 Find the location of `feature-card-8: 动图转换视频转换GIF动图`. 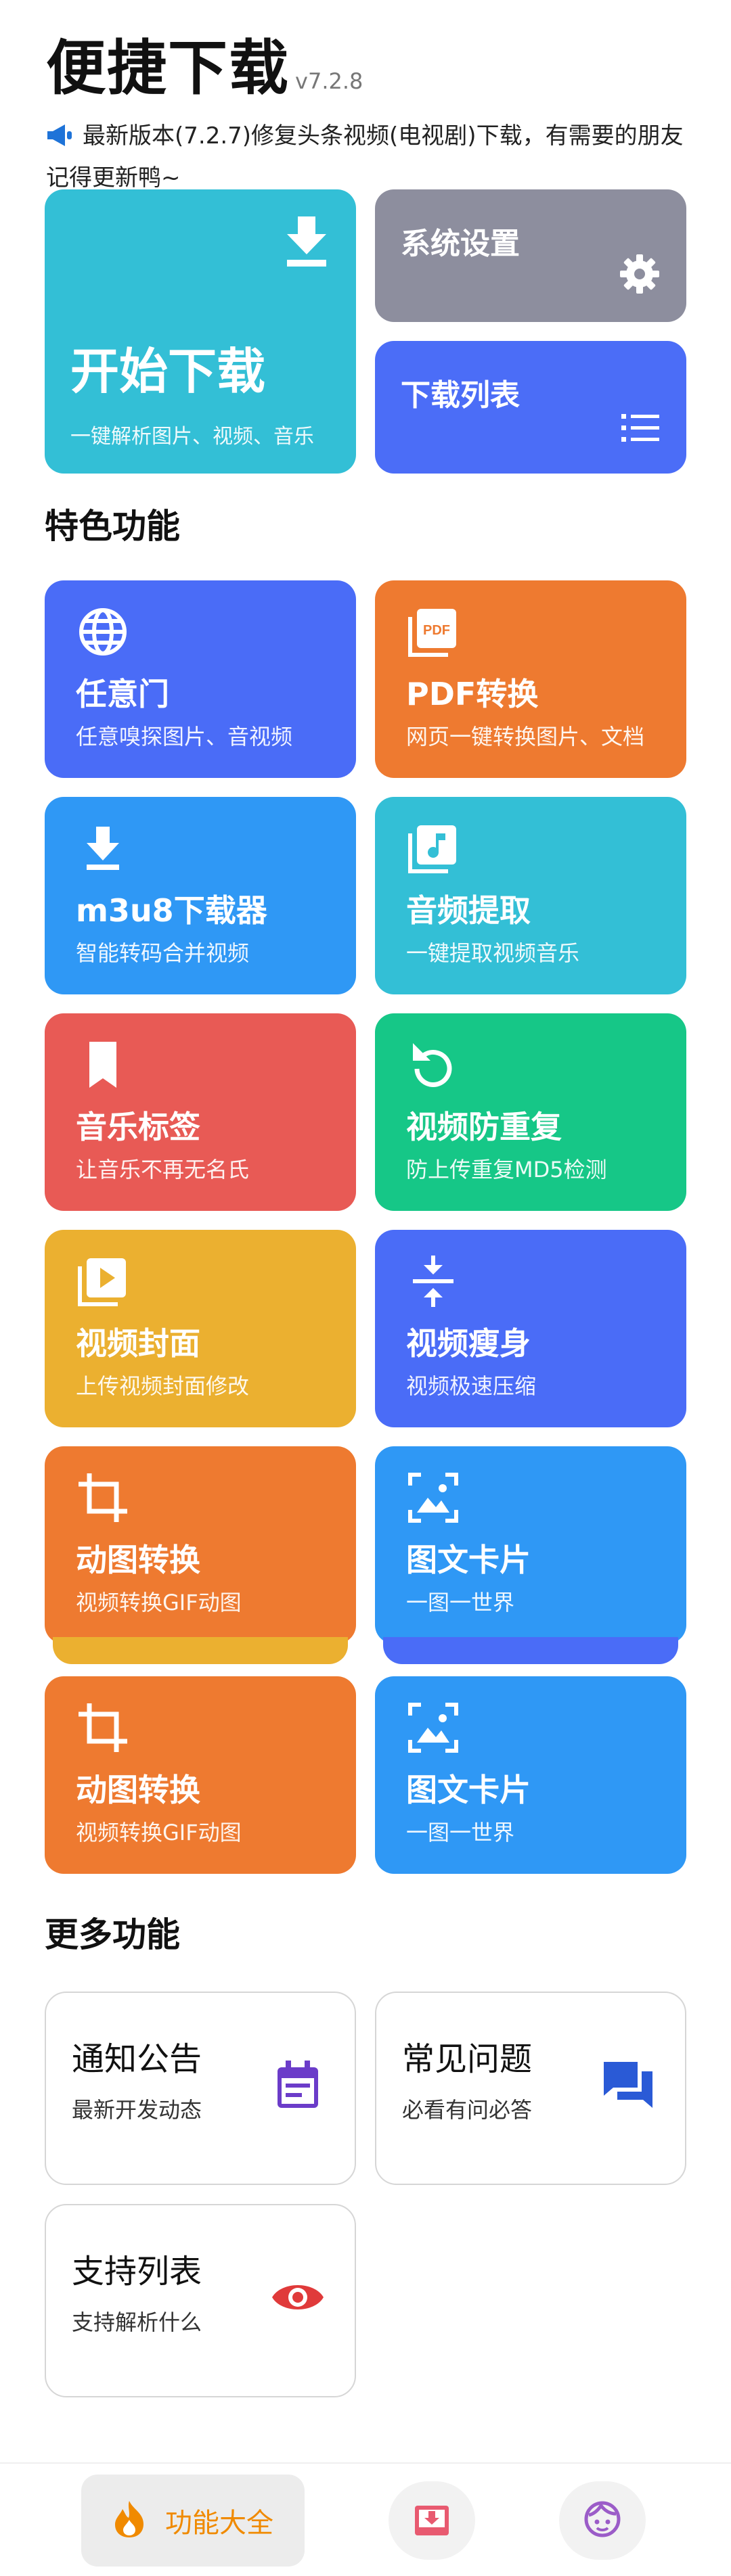

feature-card-8: 动图转换视频转换GIF动图 is located at coordinates (200, 1545).